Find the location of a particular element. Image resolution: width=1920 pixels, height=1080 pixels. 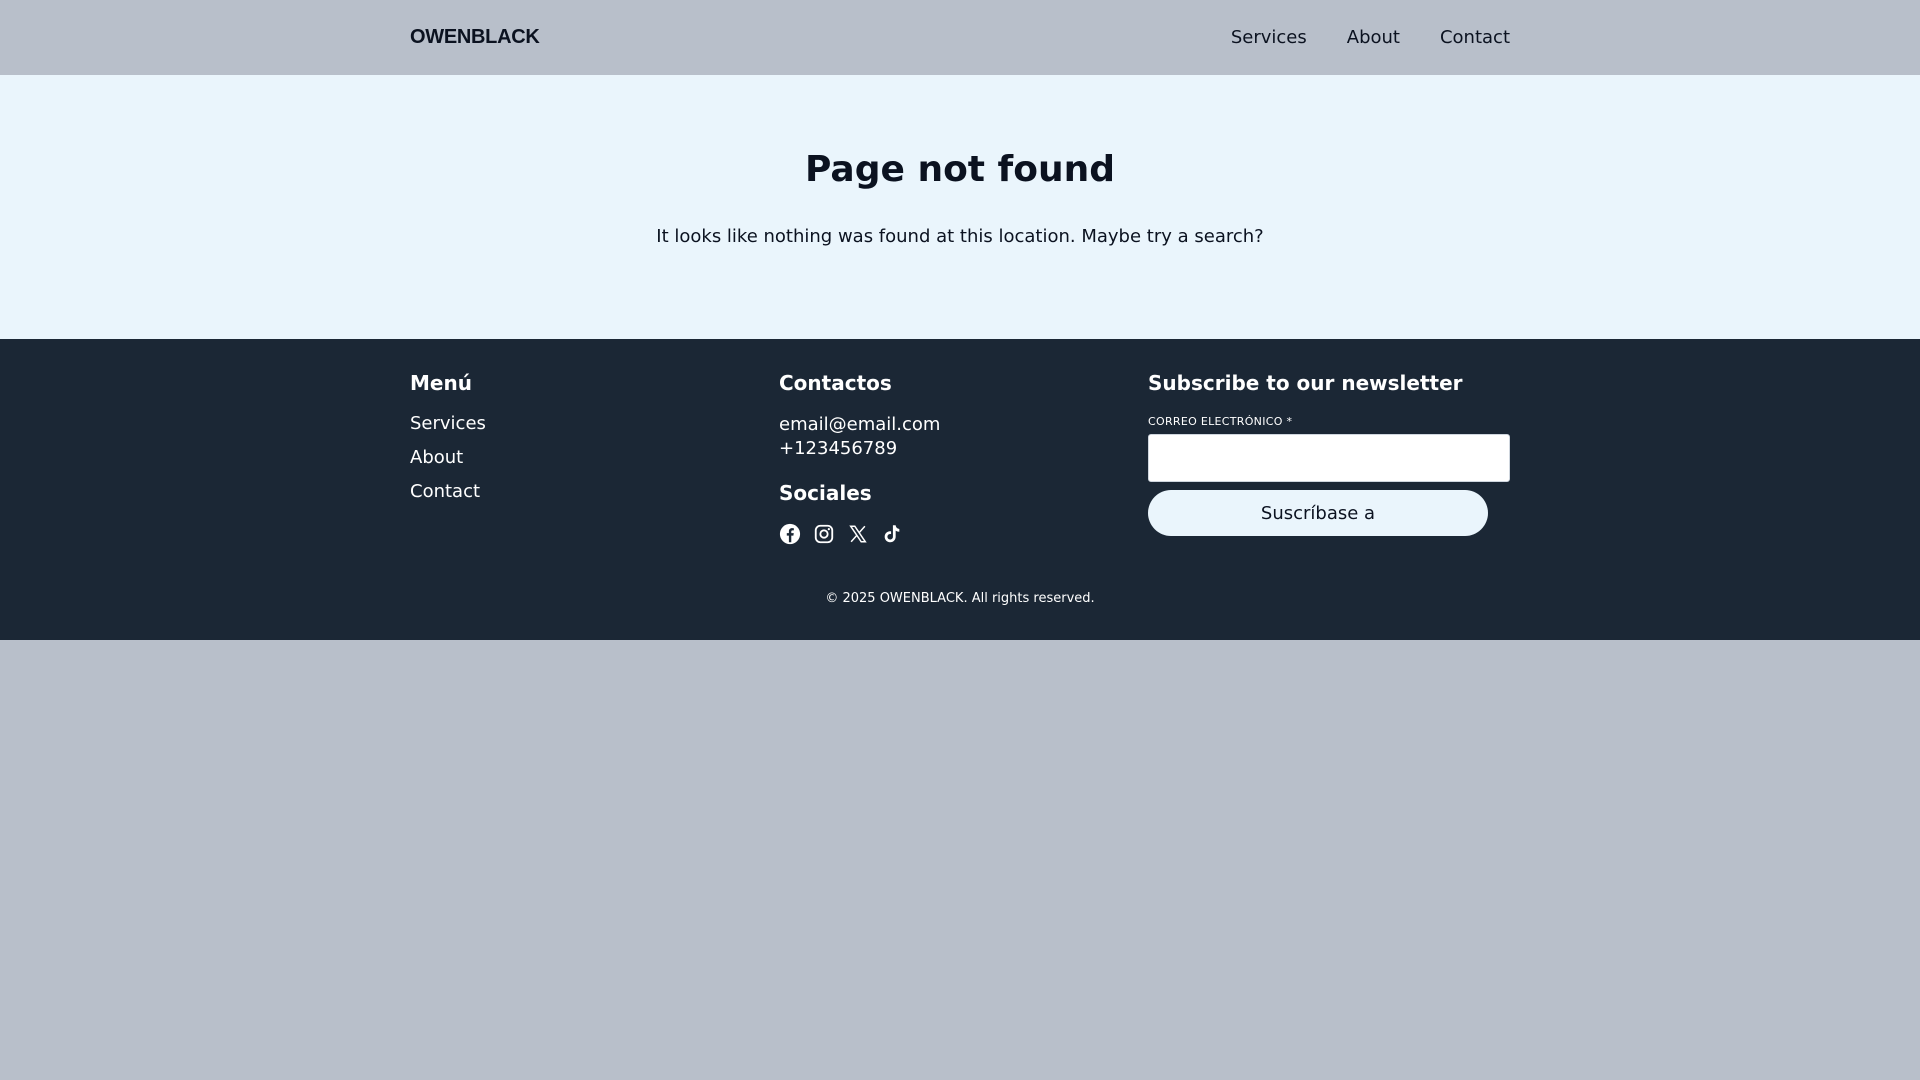

footer-menu-column: Menú Services About Contact is located at coordinates (594, 459).